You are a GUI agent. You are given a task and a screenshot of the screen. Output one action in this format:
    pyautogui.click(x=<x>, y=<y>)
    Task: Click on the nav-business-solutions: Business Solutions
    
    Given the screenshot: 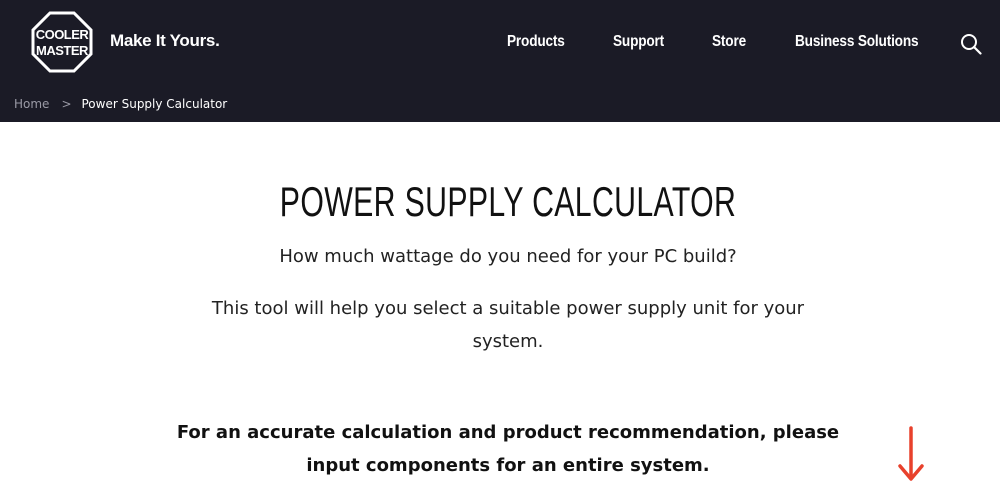 What is the action you would take?
    pyautogui.click(x=857, y=42)
    